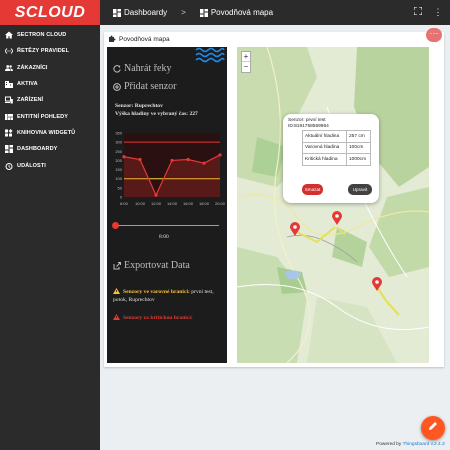 This screenshot has width=450, height=450. I want to click on breadcrumb-current: Povodňová mapa, so click(242, 12).